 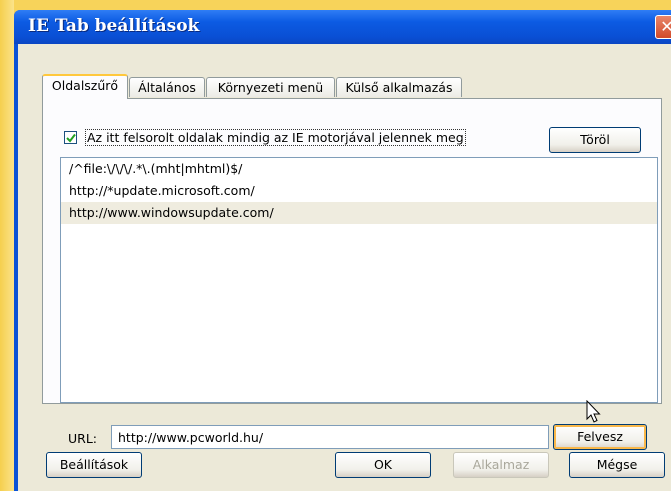 I want to click on tab-label: Külső alkalmazás, so click(x=399, y=87).